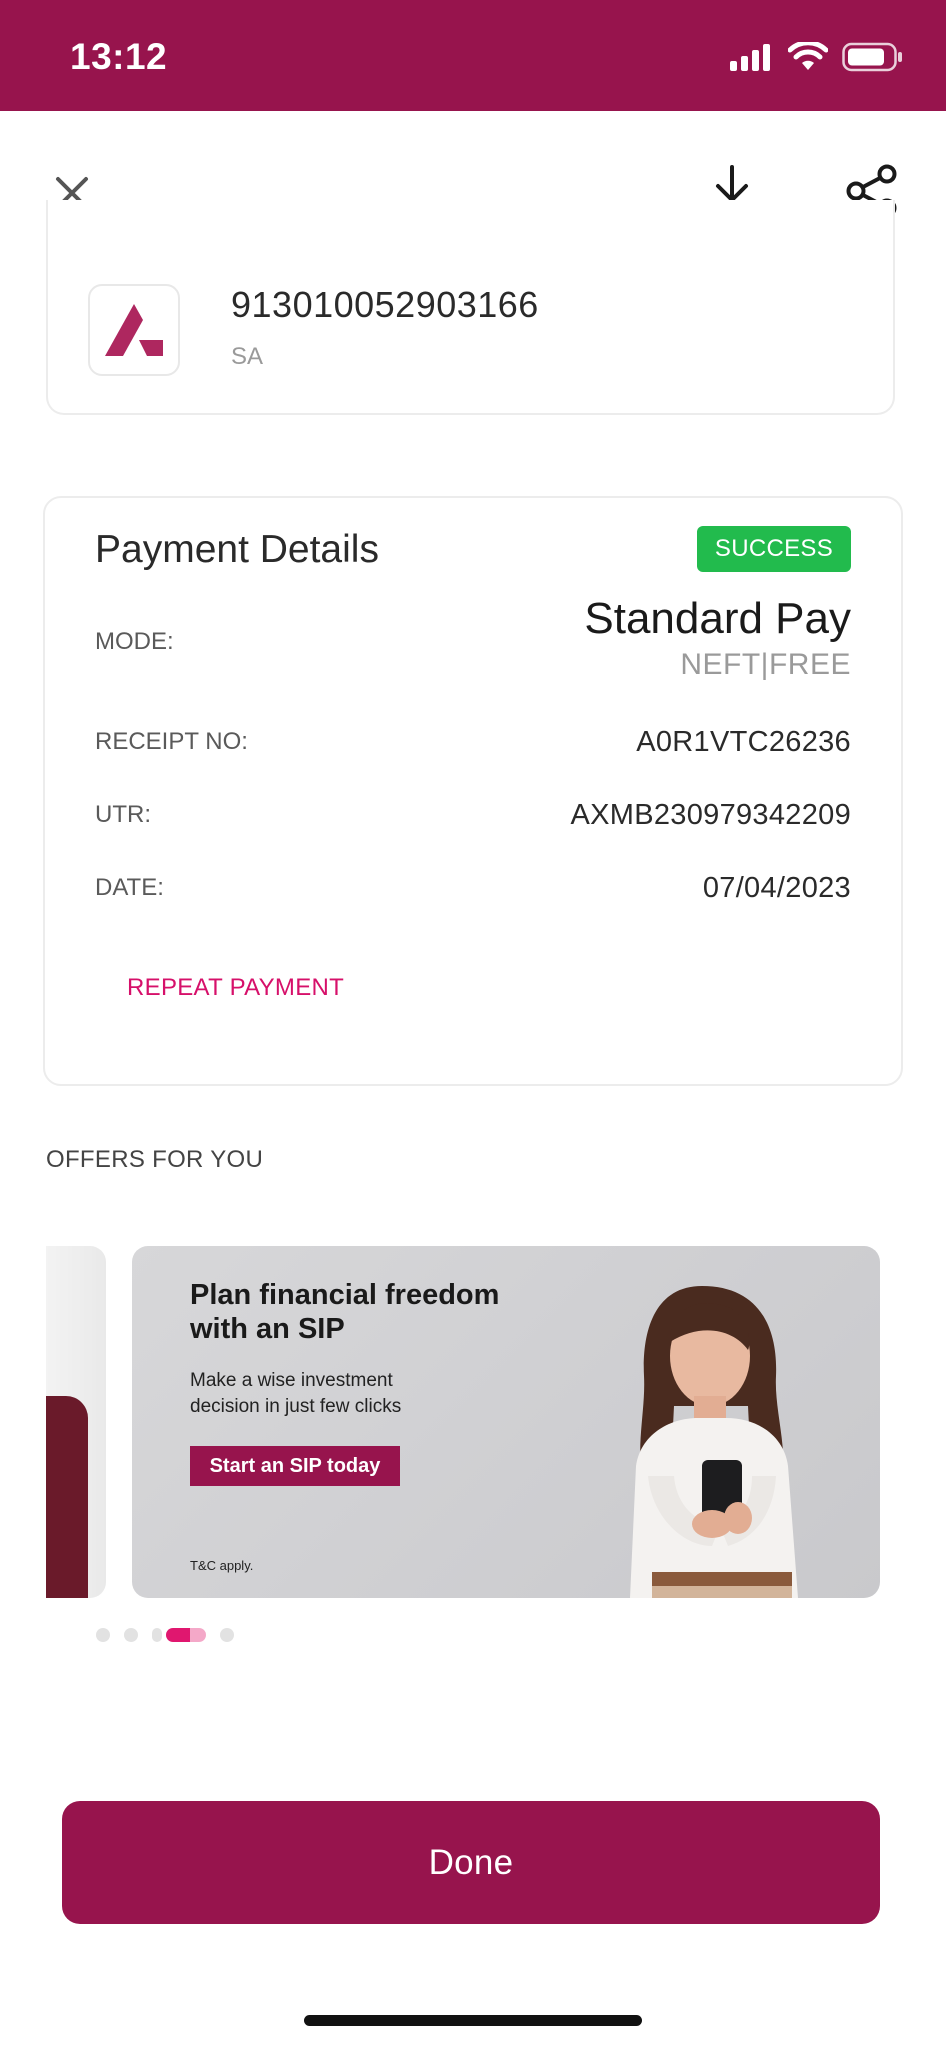 The image size is (946, 2048). What do you see at coordinates (714, 1442) in the screenshot?
I see `woman-with-phone-image` at bounding box center [714, 1442].